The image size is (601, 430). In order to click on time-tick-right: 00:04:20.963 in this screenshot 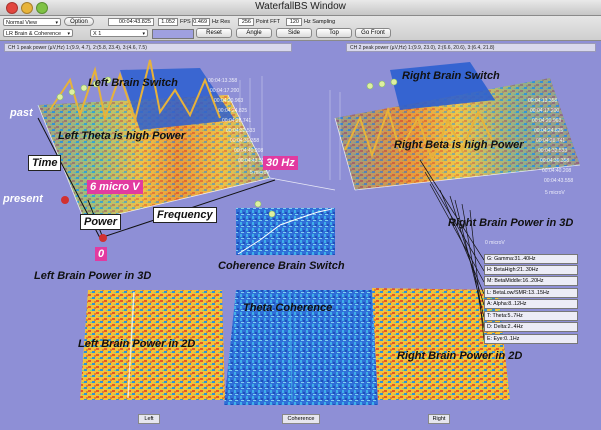, I will do `click(547, 121)`.